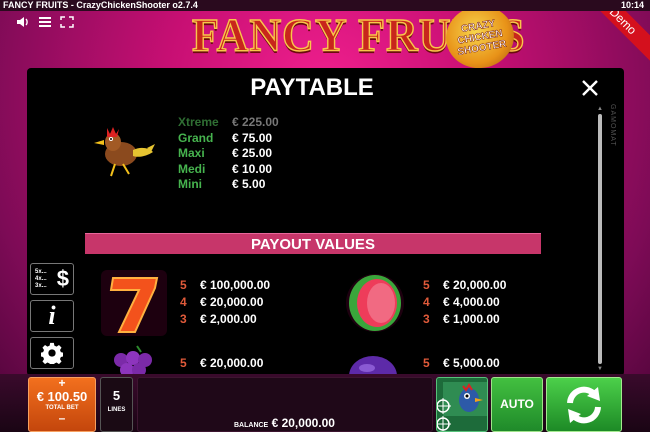  Describe the element at coordinates (196, 137) in the screenshot. I see `jackpot-name: Grand` at that location.